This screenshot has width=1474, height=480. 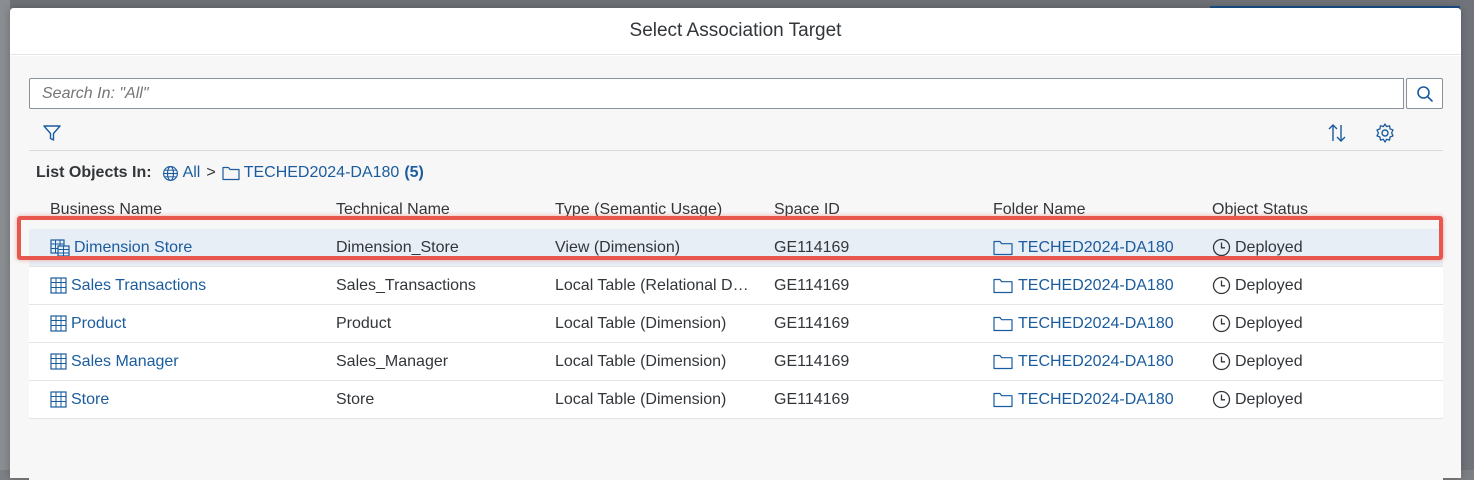 I want to click on dialog-title: Select Association Target, so click(x=735, y=31).